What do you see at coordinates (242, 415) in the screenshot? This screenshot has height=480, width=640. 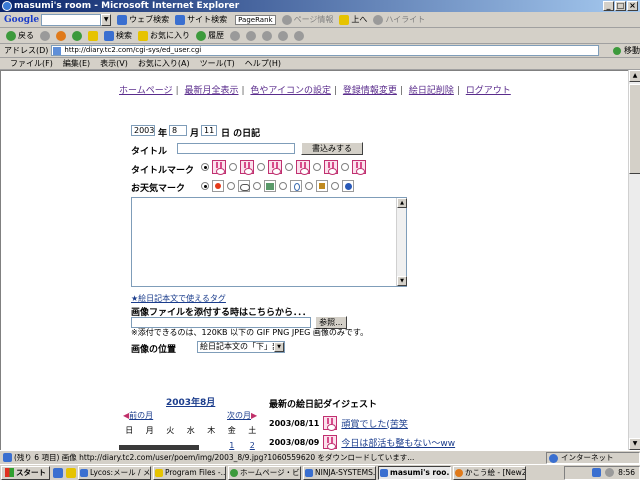 I see `calendar-next-link: 次の月▶` at bounding box center [242, 415].